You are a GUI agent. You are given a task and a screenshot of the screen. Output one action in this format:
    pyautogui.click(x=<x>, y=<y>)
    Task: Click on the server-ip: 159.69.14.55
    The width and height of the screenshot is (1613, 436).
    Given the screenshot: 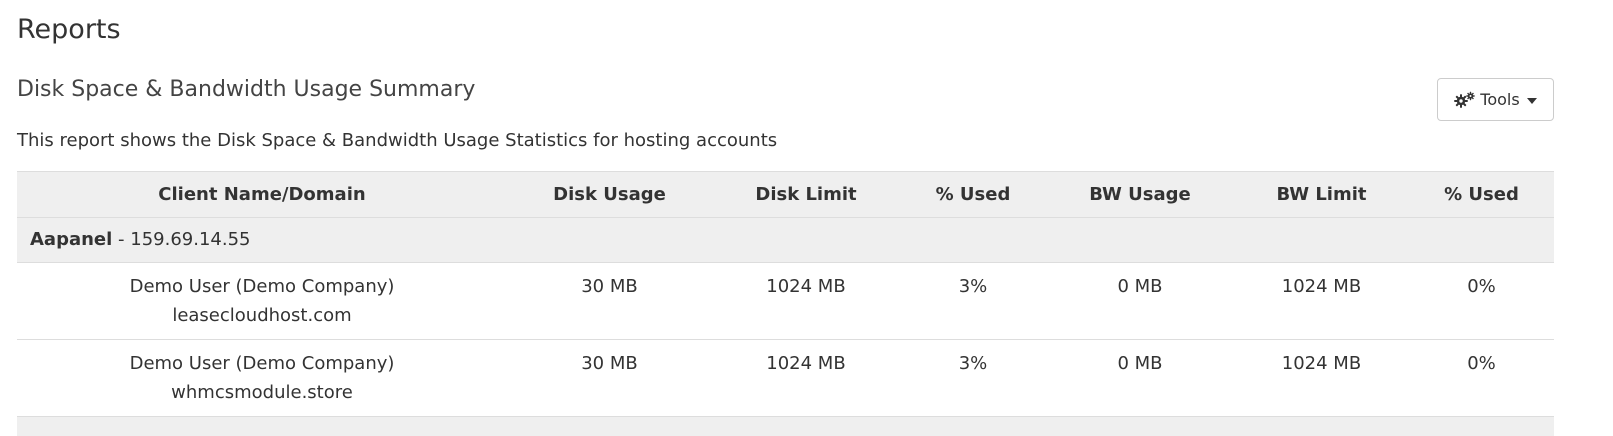 What is the action you would take?
    pyautogui.click(x=190, y=239)
    